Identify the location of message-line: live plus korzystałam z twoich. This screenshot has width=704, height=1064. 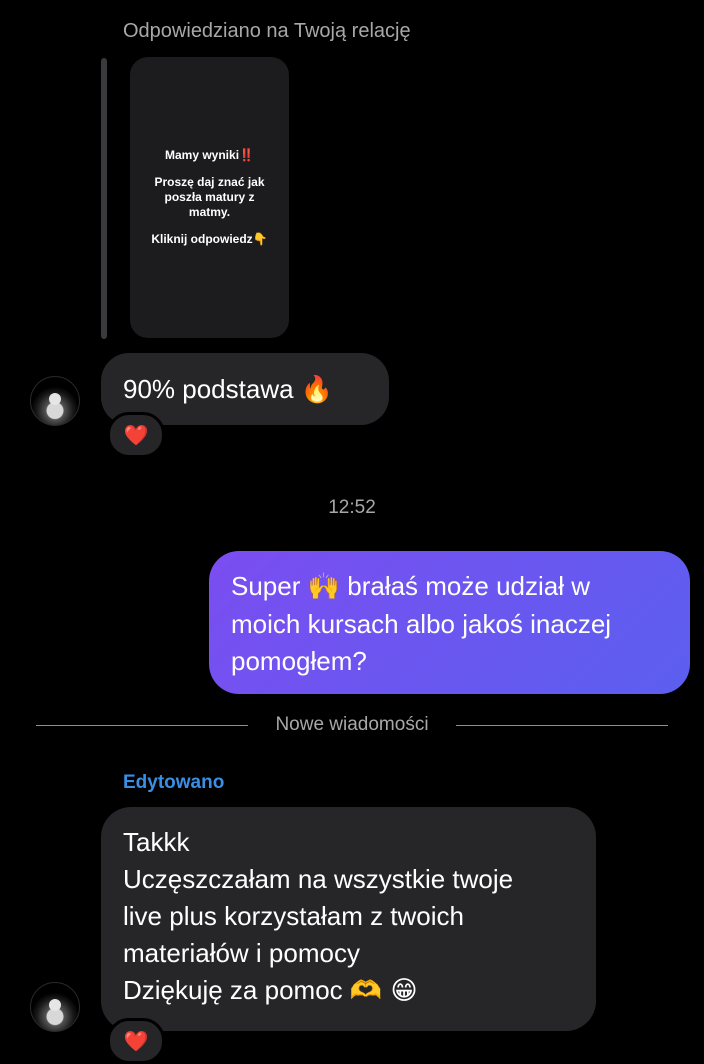
(293, 916).